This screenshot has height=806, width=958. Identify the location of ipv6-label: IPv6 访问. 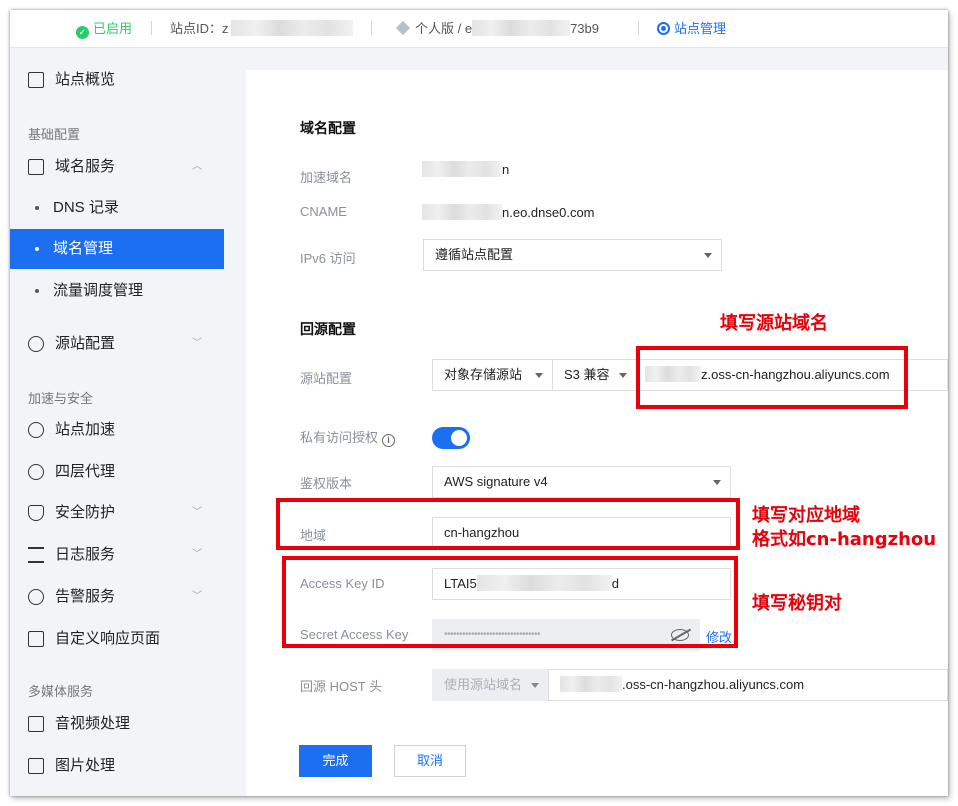
(328, 258).